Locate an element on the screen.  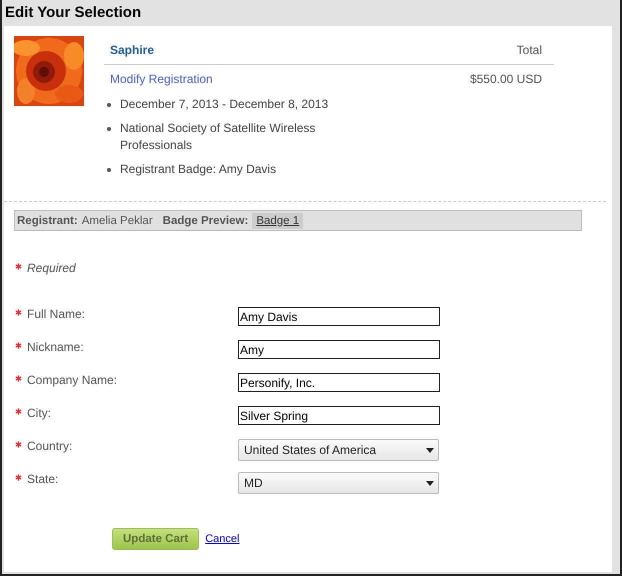
field-label: City: is located at coordinates (39, 413).